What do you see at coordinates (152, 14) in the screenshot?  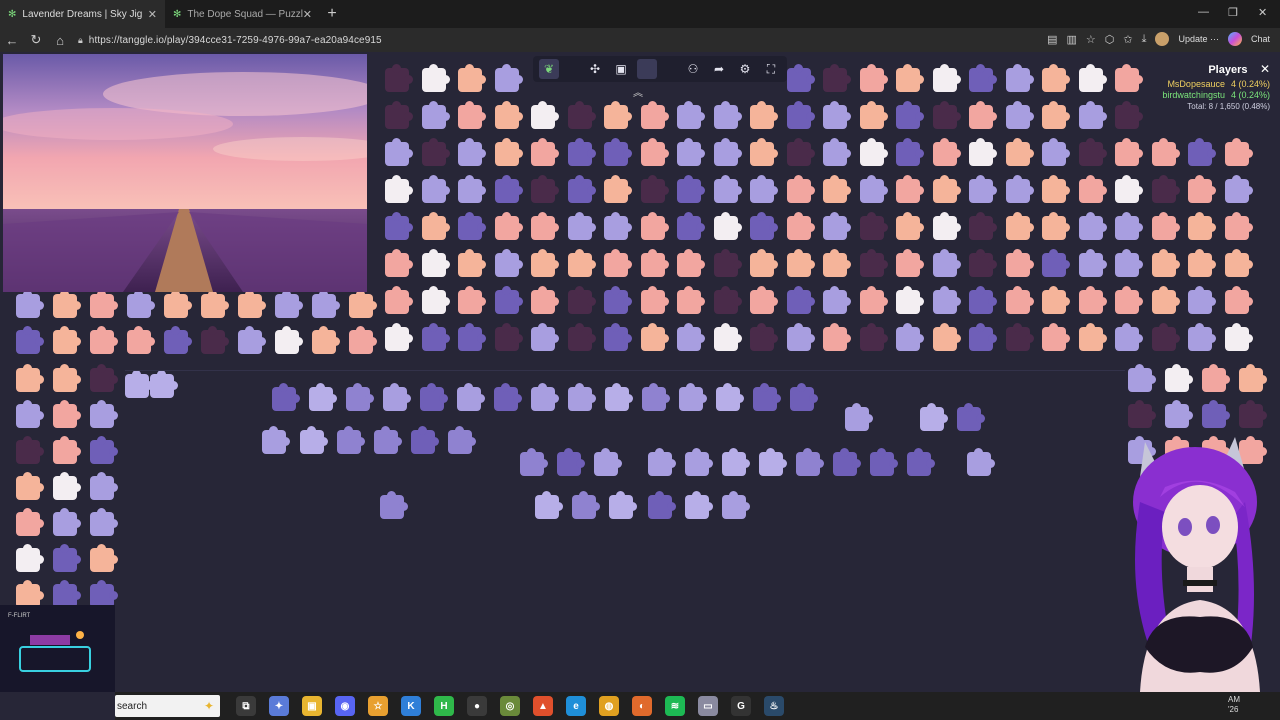 I see `close-tab-icon: ✕` at bounding box center [152, 14].